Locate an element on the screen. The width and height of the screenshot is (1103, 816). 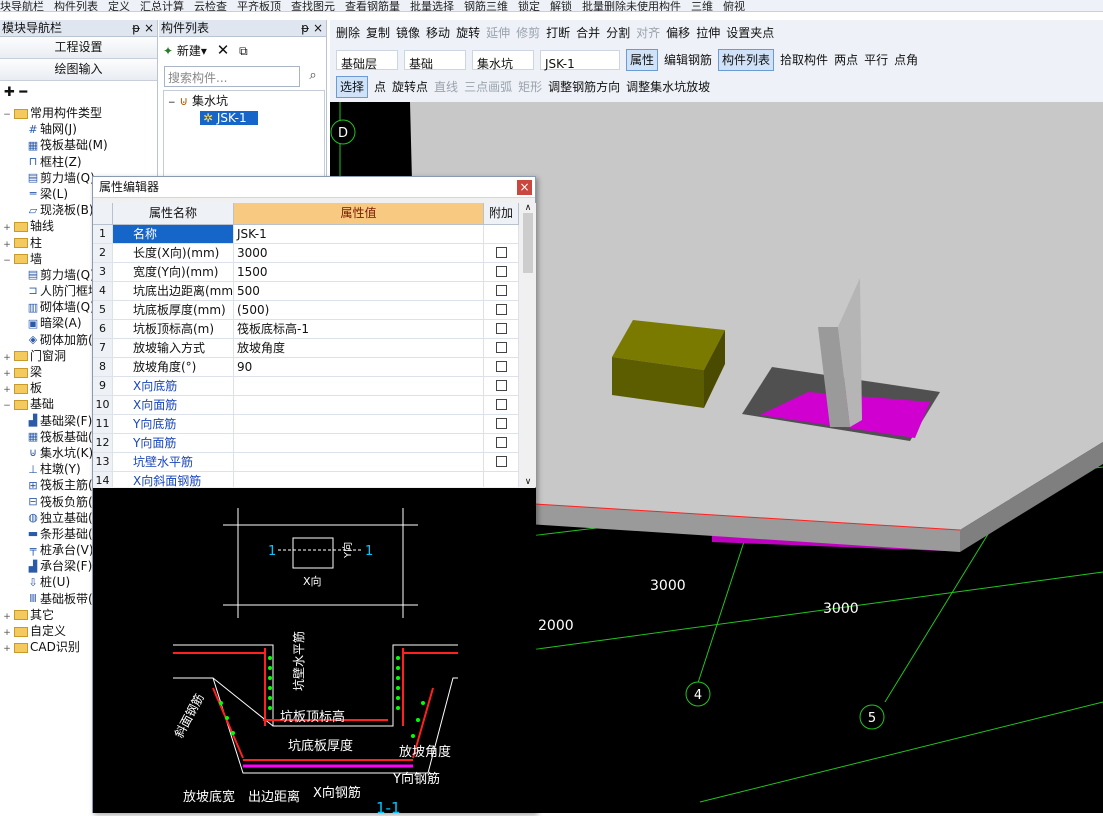
project-settings-button: 工程设置 is located at coordinates (78, 48).